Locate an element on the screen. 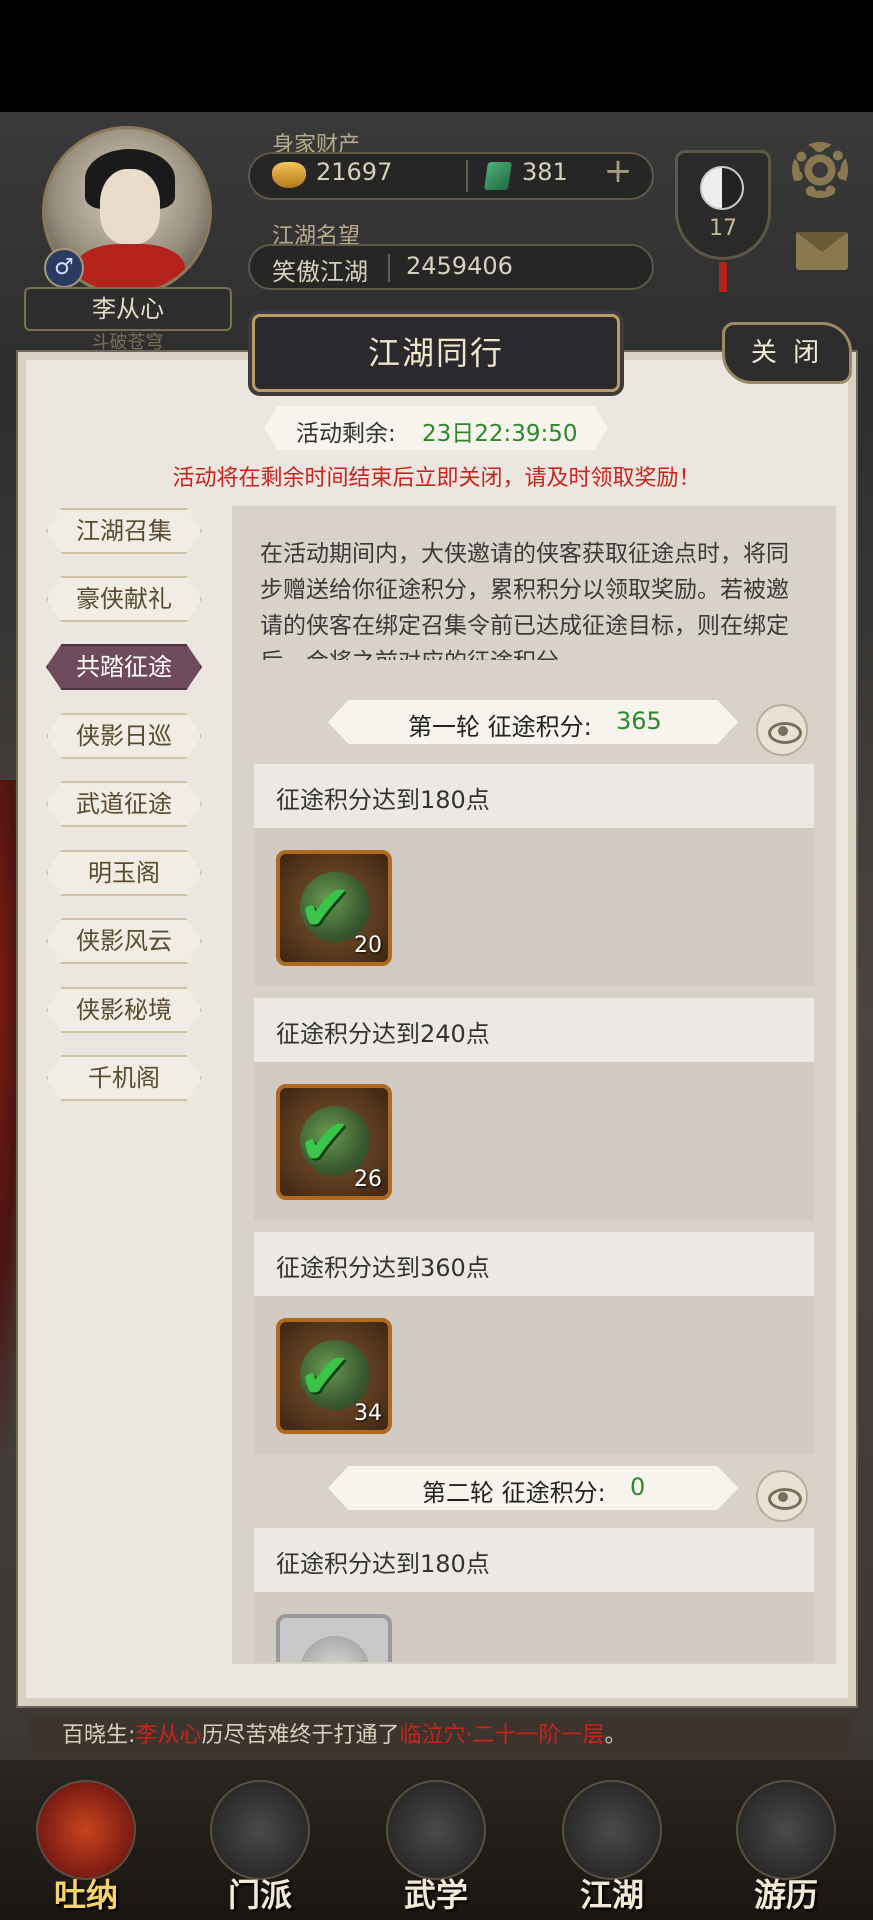  reward-item: ✔ 20 is located at coordinates (334, 908).